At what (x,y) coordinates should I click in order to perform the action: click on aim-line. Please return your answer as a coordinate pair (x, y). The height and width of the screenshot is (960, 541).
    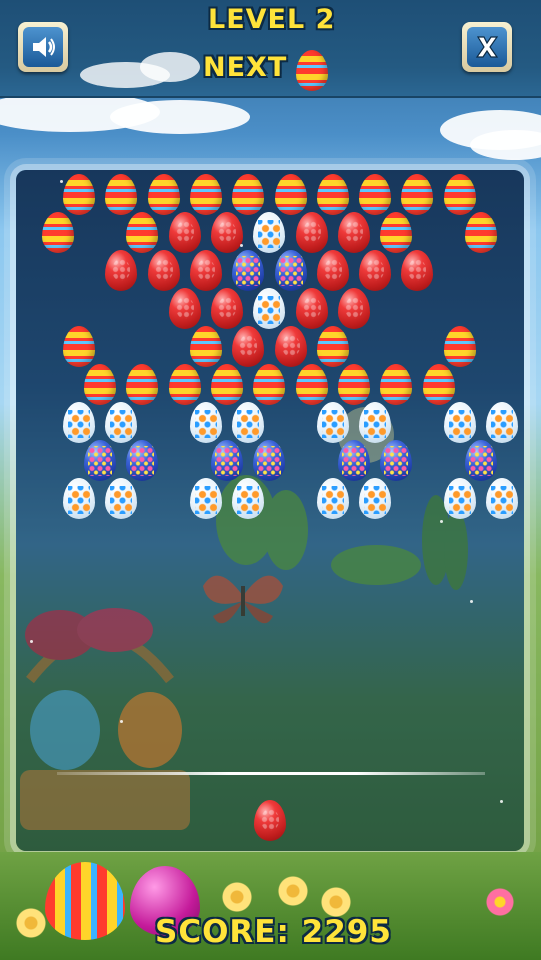
    Looking at the image, I should click on (271, 773).